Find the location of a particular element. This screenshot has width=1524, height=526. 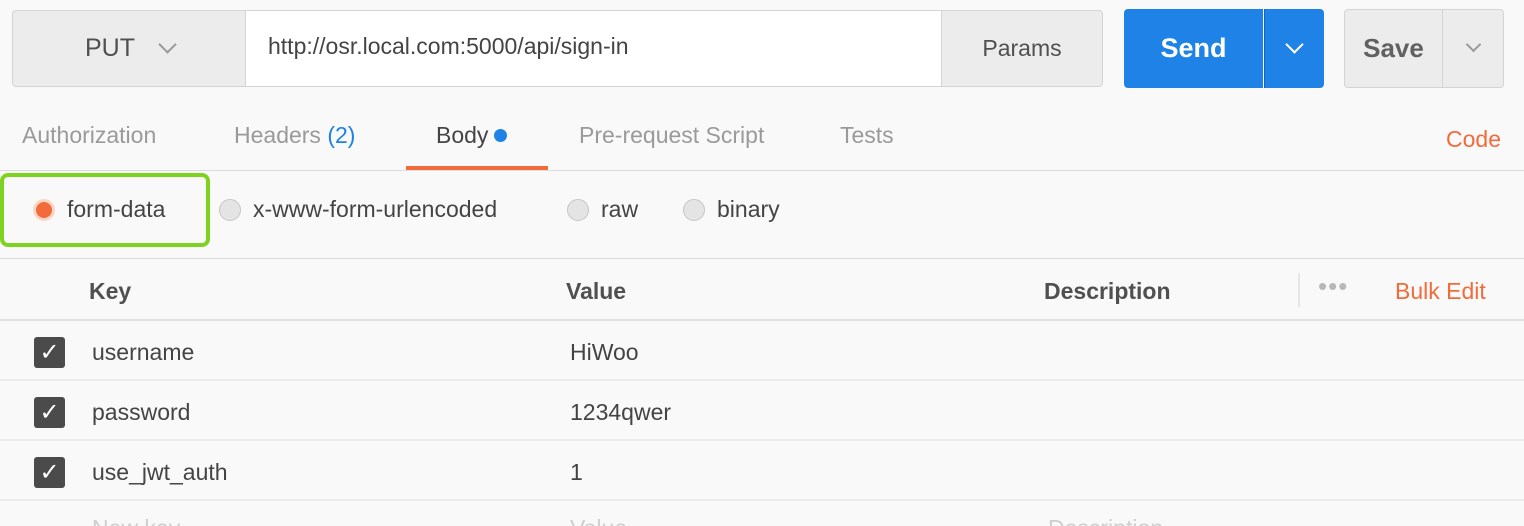

method-select: PUT is located at coordinates (129, 48).